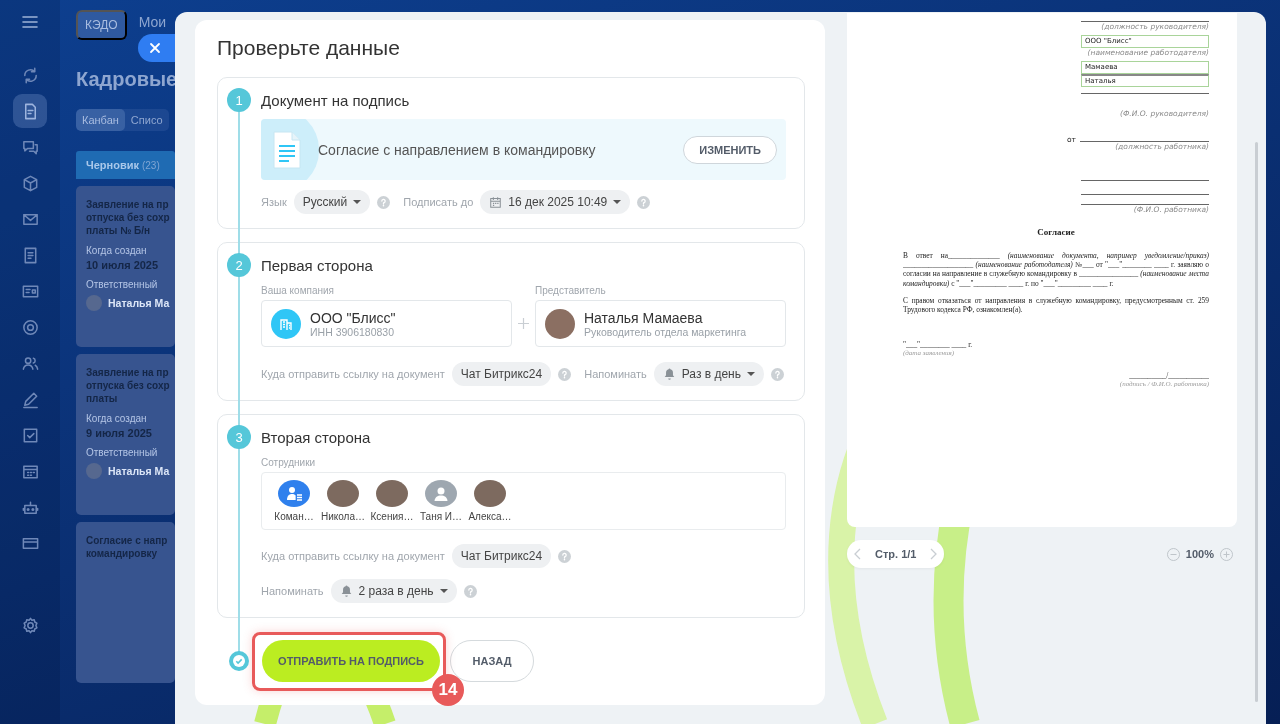 This screenshot has height=724, width=1280. Describe the element at coordinates (30, 625) in the screenshot. I see `settings-icon` at that location.